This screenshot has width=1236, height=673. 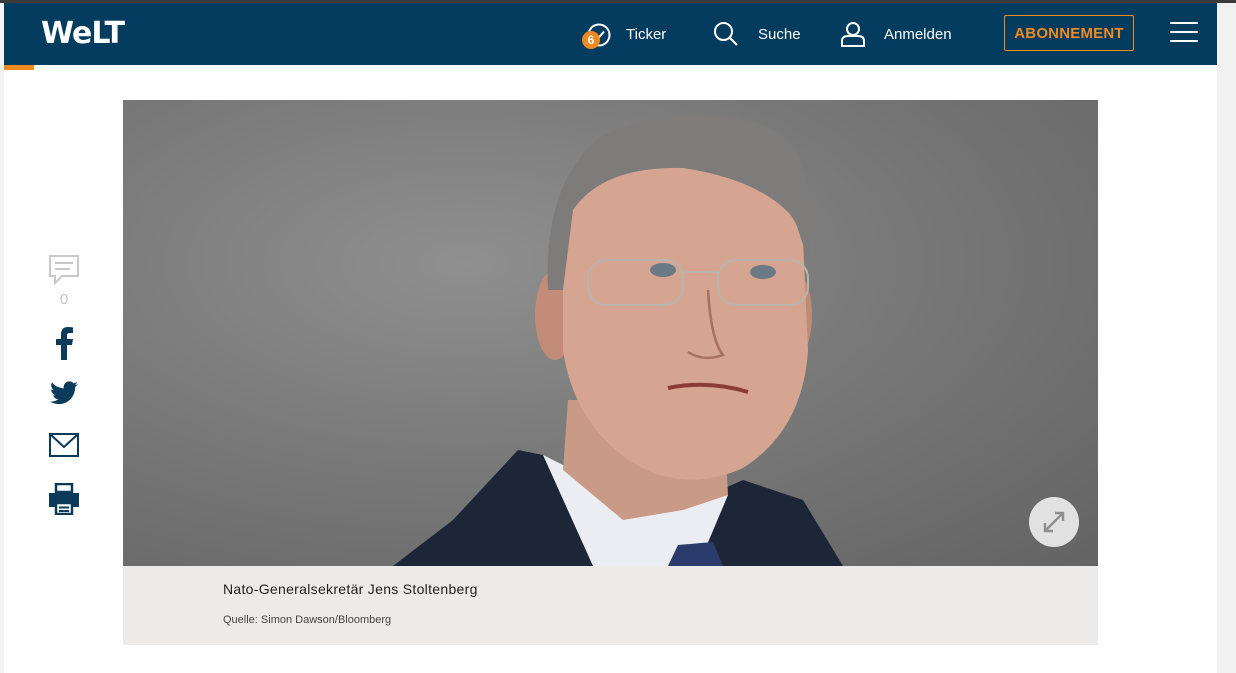 What do you see at coordinates (918, 34) in the screenshot?
I see `login-label: Anmelden` at bounding box center [918, 34].